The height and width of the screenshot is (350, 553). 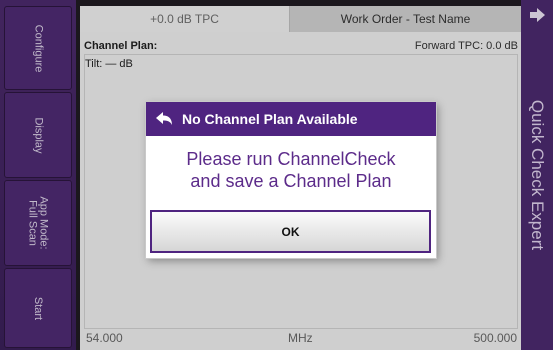 I want to click on back-arrow-icon, so click(x=164, y=119).